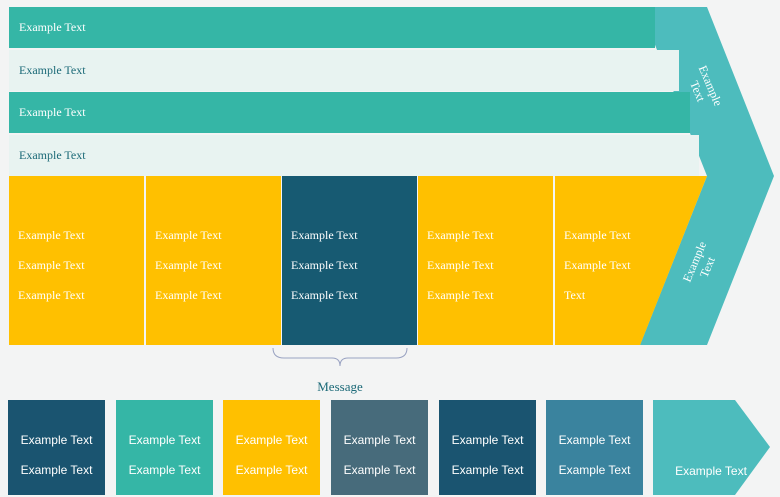  I want to click on box-2: Example Text Example Text, so click(164, 447).